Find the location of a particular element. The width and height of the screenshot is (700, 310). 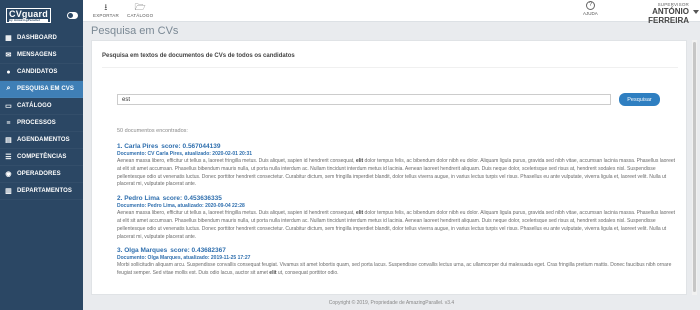

export-button: ⭳ EXPORTAR is located at coordinates (106, 10).